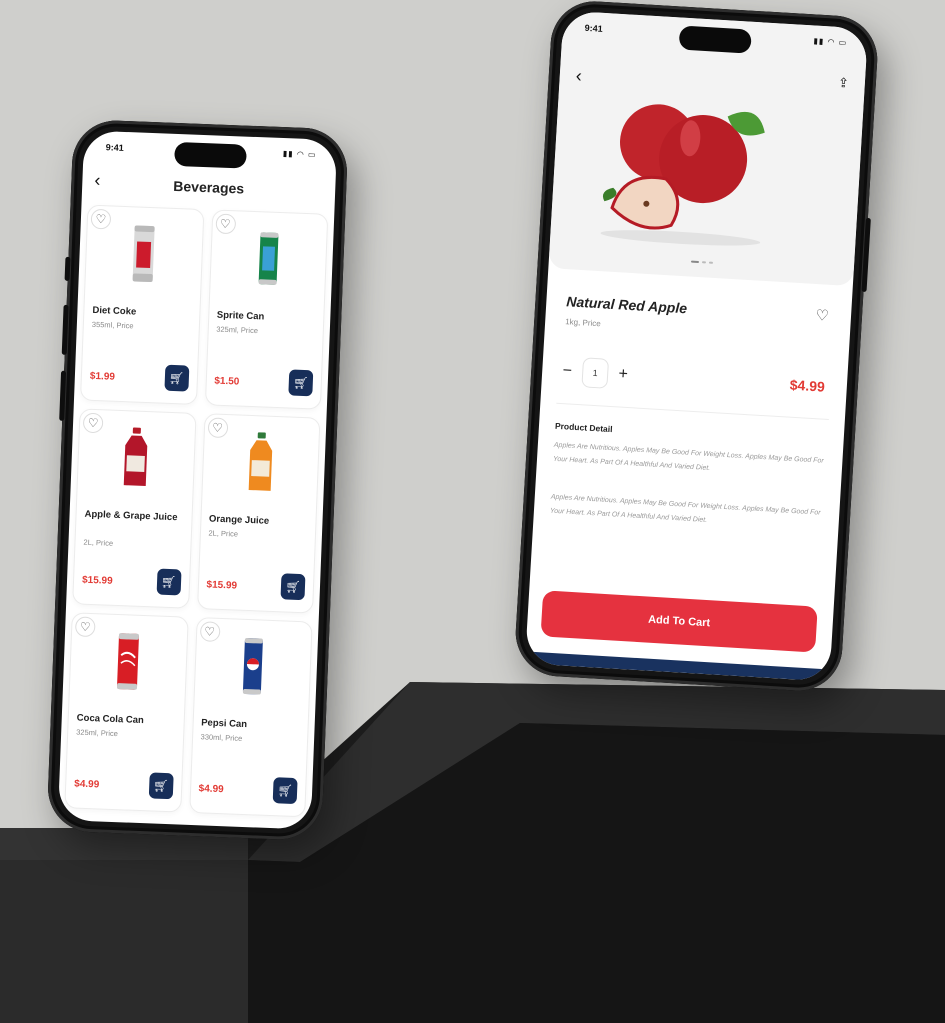 This screenshot has width=945, height=1023. Describe the element at coordinates (131, 516) in the screenshot. I see `product-name: Apple & Grape Juice` at that location.